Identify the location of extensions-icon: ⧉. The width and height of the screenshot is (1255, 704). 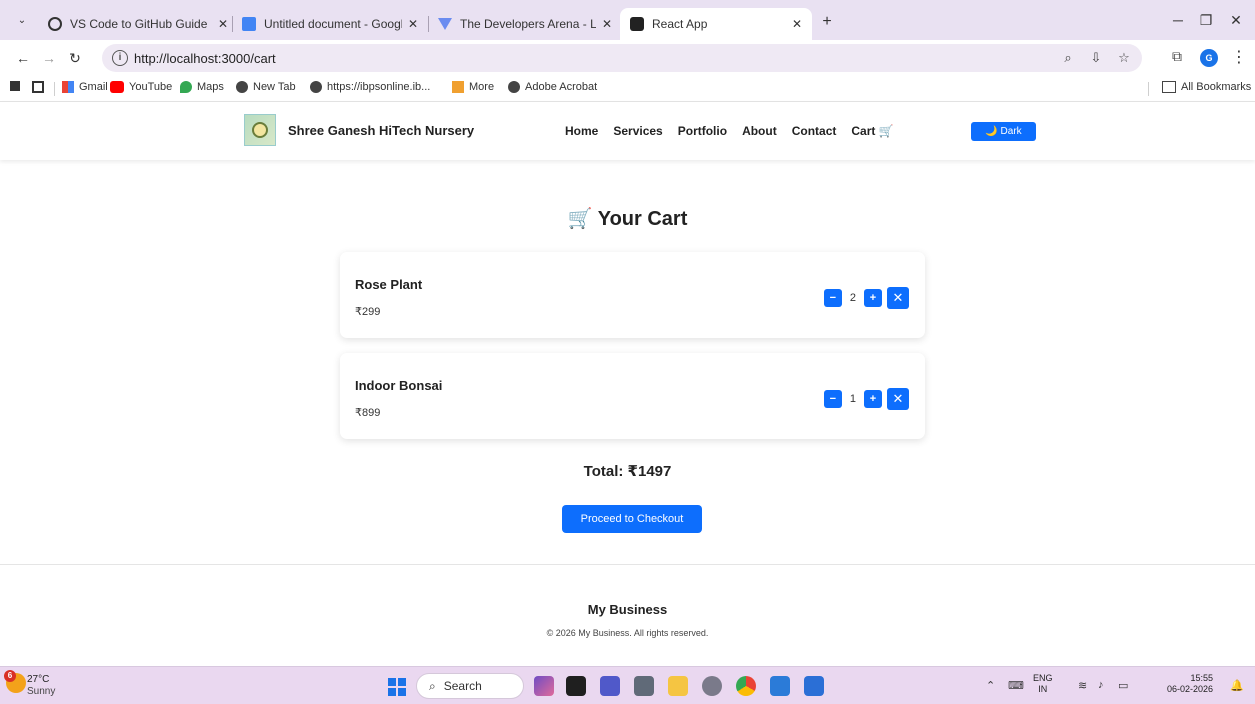
(1177, 56).